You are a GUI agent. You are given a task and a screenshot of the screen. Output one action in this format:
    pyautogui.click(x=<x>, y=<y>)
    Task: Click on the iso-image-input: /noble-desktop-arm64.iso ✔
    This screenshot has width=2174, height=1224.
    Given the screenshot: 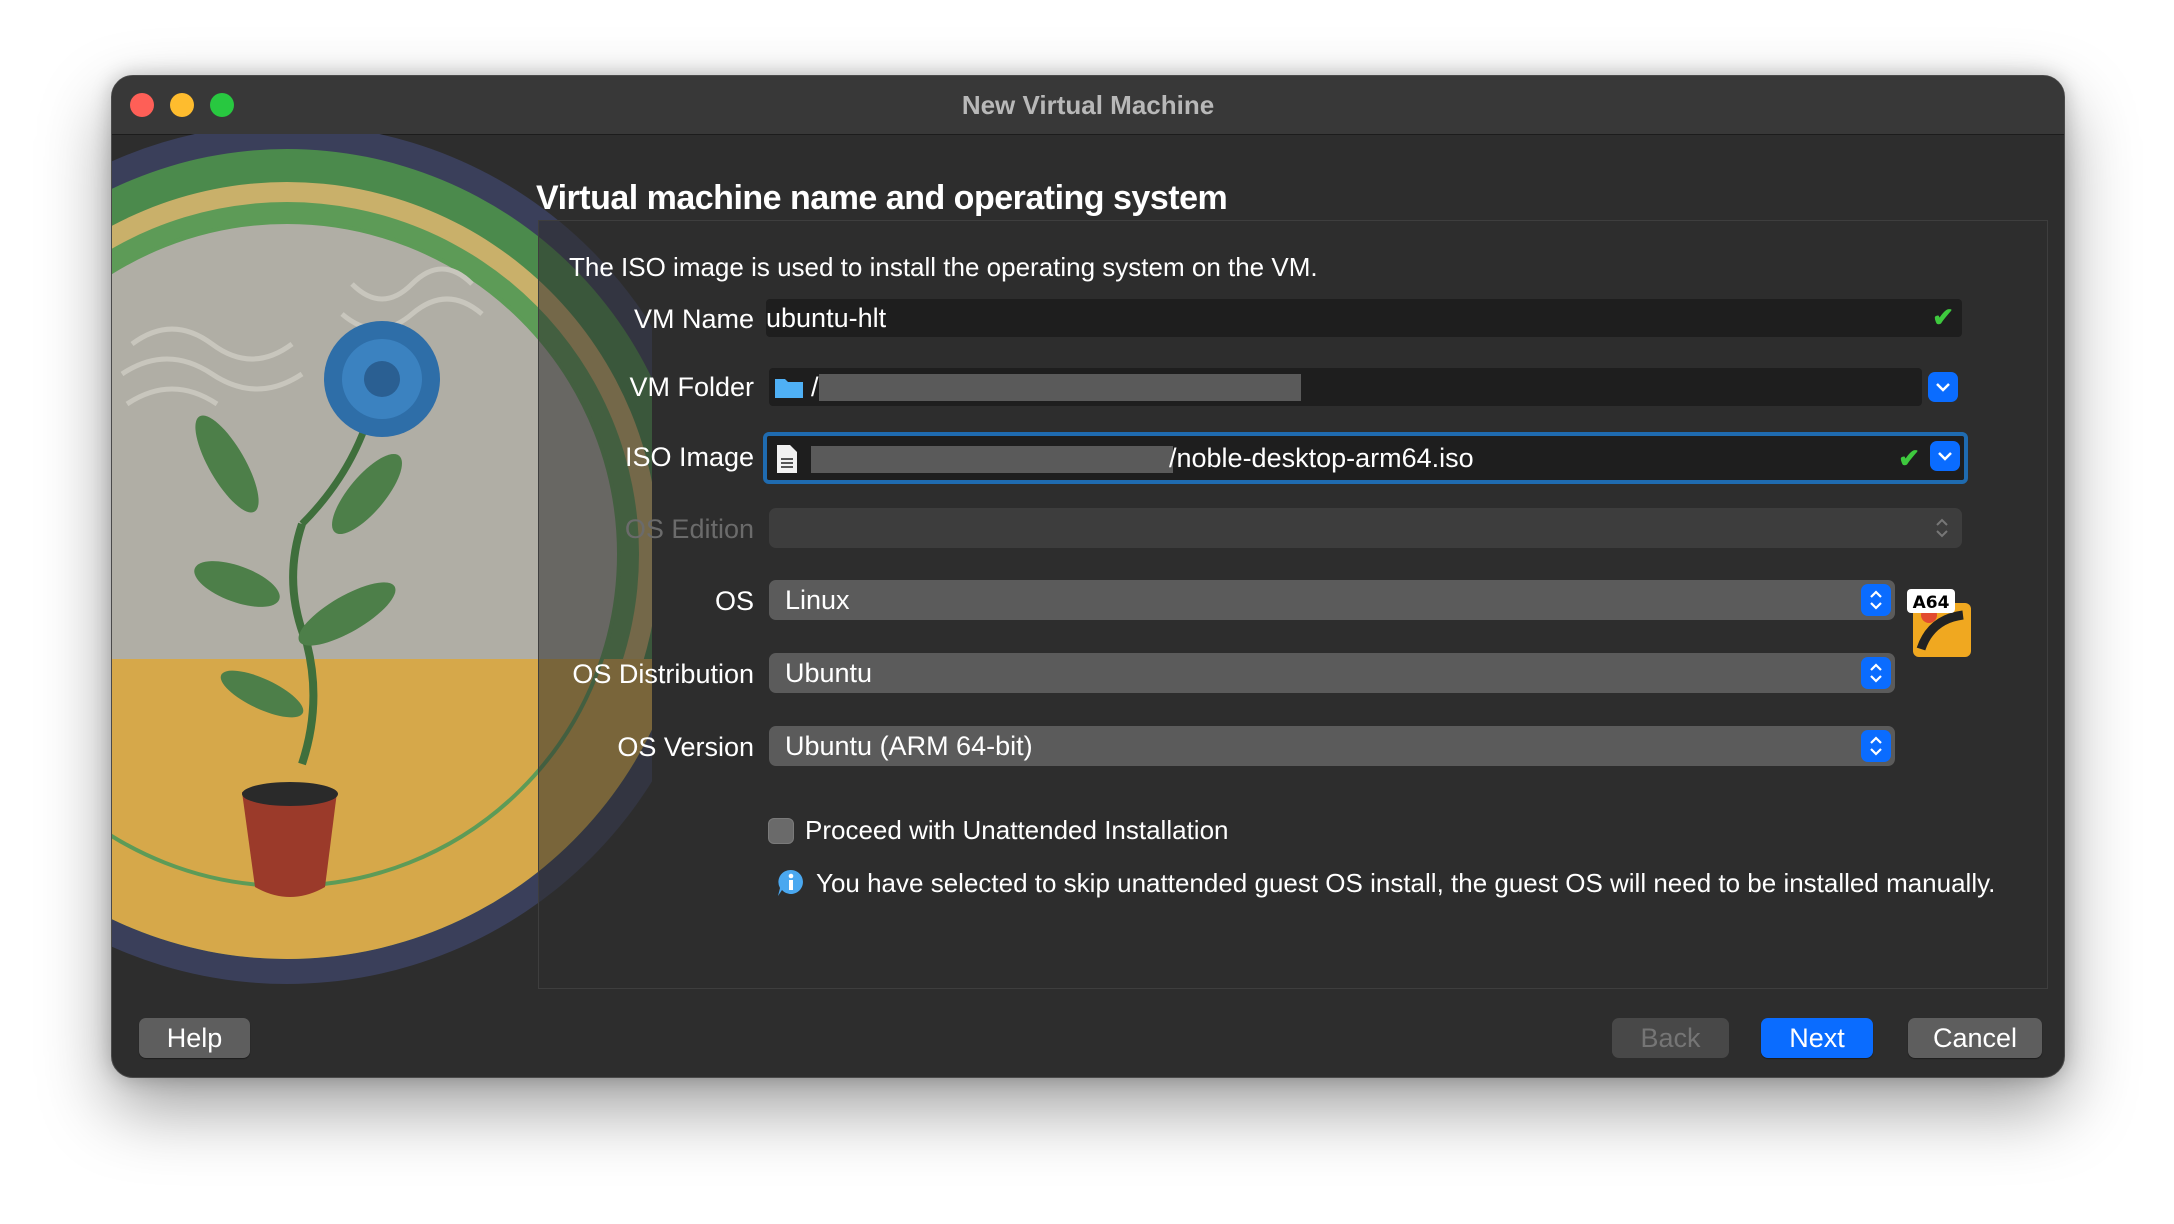 What is the action you would take?
    pyautogui.click(x=1365, y=458)
    